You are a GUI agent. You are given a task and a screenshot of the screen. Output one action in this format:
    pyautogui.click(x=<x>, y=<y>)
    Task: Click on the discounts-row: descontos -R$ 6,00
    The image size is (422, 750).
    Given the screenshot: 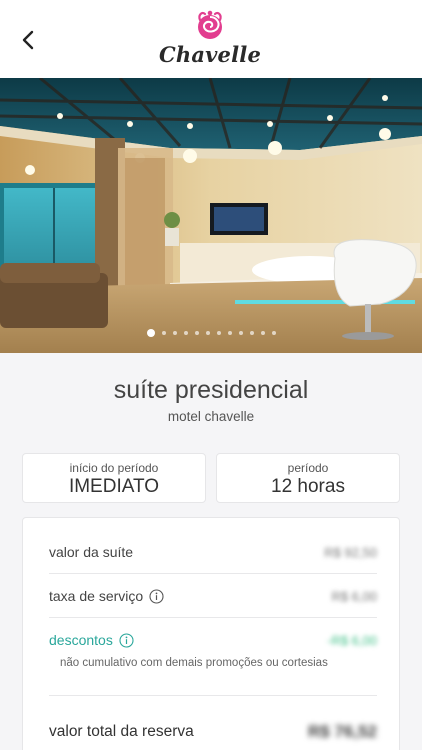 What is the action you would take?
    pyautogui.click(x=213, y=640)
    